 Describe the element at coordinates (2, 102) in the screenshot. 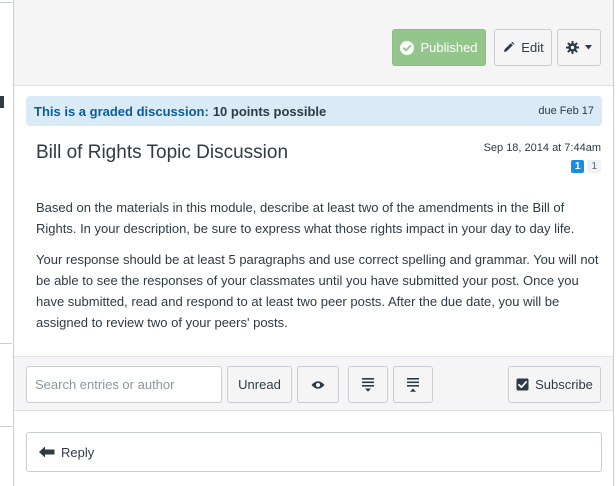

I see `rail-marker` at that location.